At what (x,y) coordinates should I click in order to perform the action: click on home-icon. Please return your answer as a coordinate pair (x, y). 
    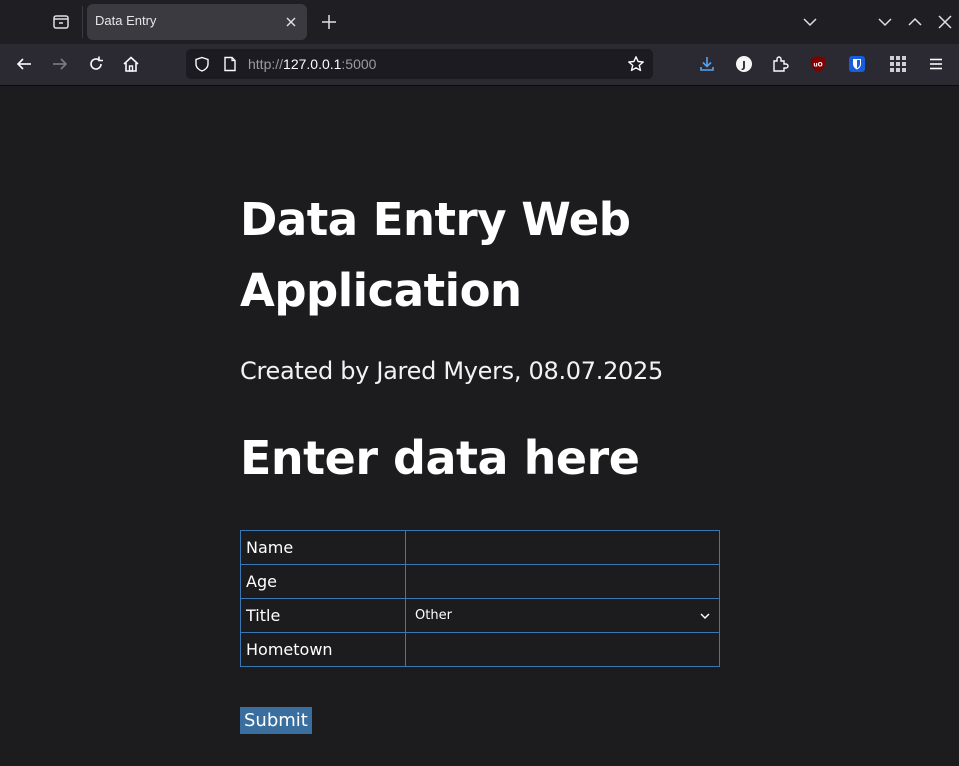
    Looking at the image, I should click on (131, 64).